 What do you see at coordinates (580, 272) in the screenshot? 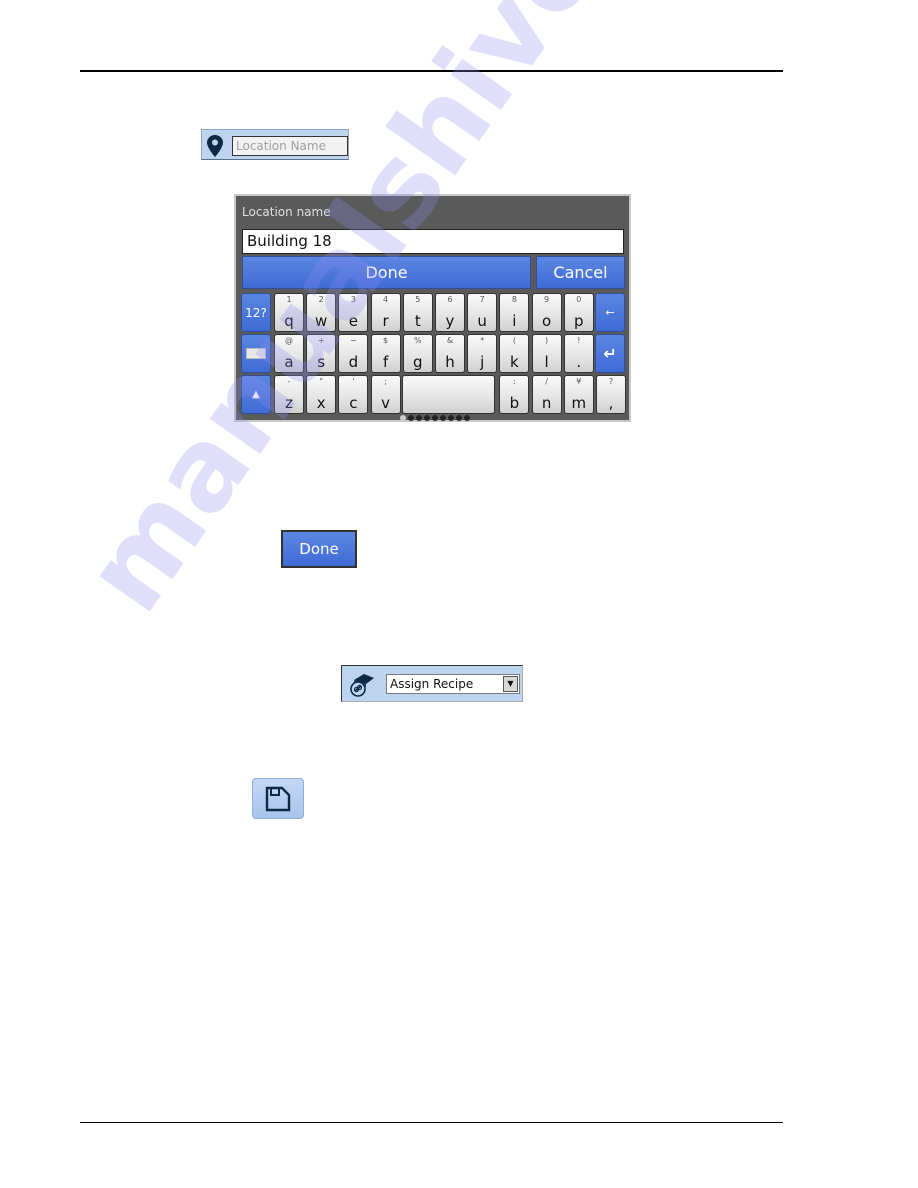
I see `keyboard-cancel-button: Cancel` at bounding box center [580, 272].